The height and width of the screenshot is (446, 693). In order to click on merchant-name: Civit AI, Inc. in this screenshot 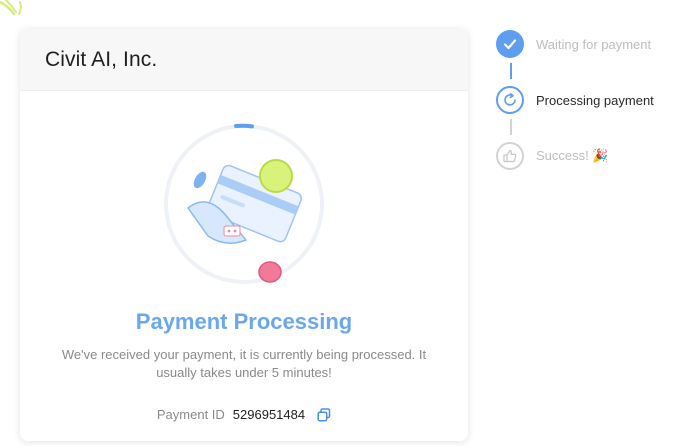, I will do `click(101, 59)`.